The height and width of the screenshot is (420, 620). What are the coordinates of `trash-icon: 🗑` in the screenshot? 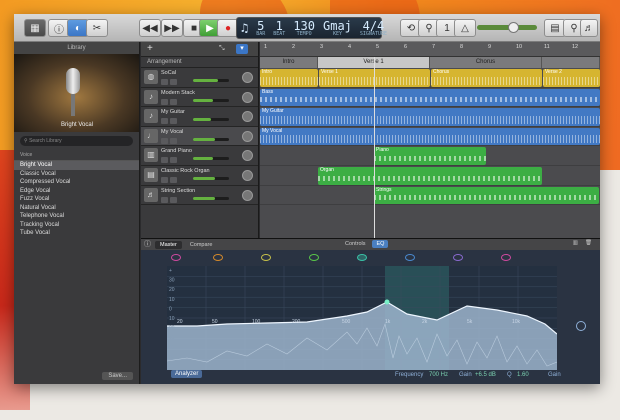 It's located at (588, 243).